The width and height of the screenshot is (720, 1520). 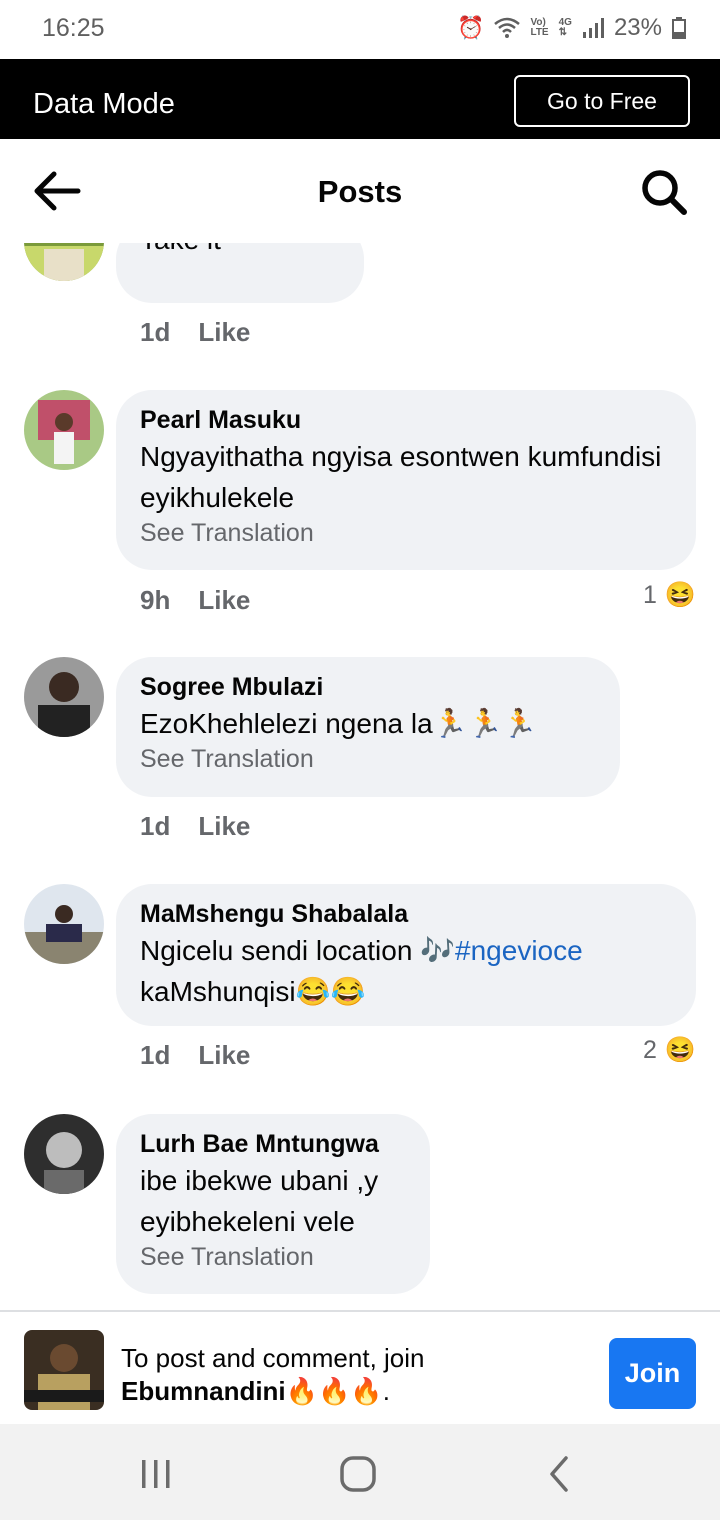 I want to click on data-mode-bar: Data Mode Go to Free, so click(x=360, y=99).